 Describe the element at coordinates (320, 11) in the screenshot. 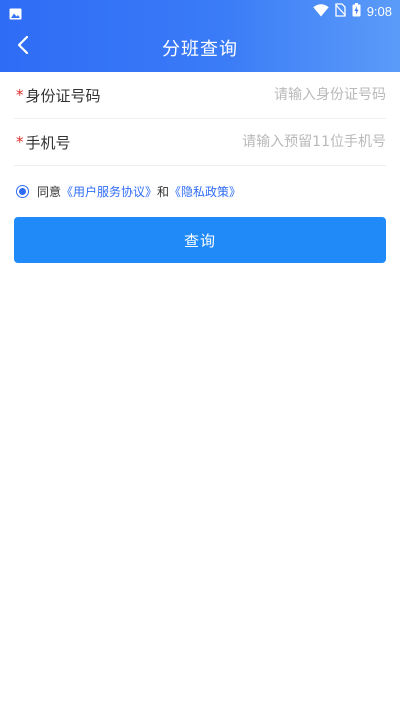

I see `wifi-icon` at that location.